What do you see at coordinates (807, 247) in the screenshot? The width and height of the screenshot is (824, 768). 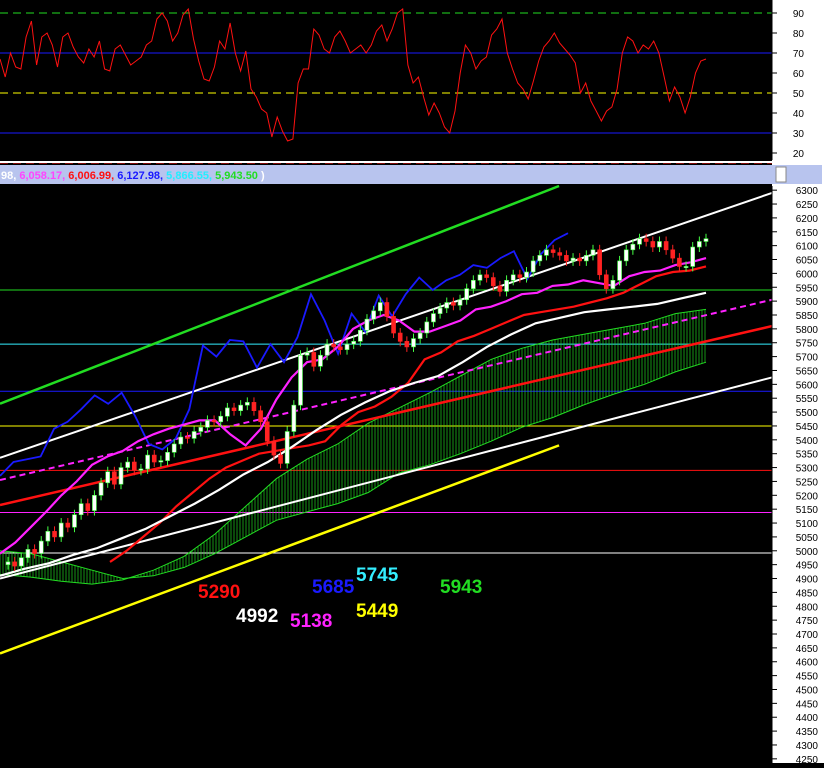 I see `price-tick-label: 6100` at bounding box center [807, 247].